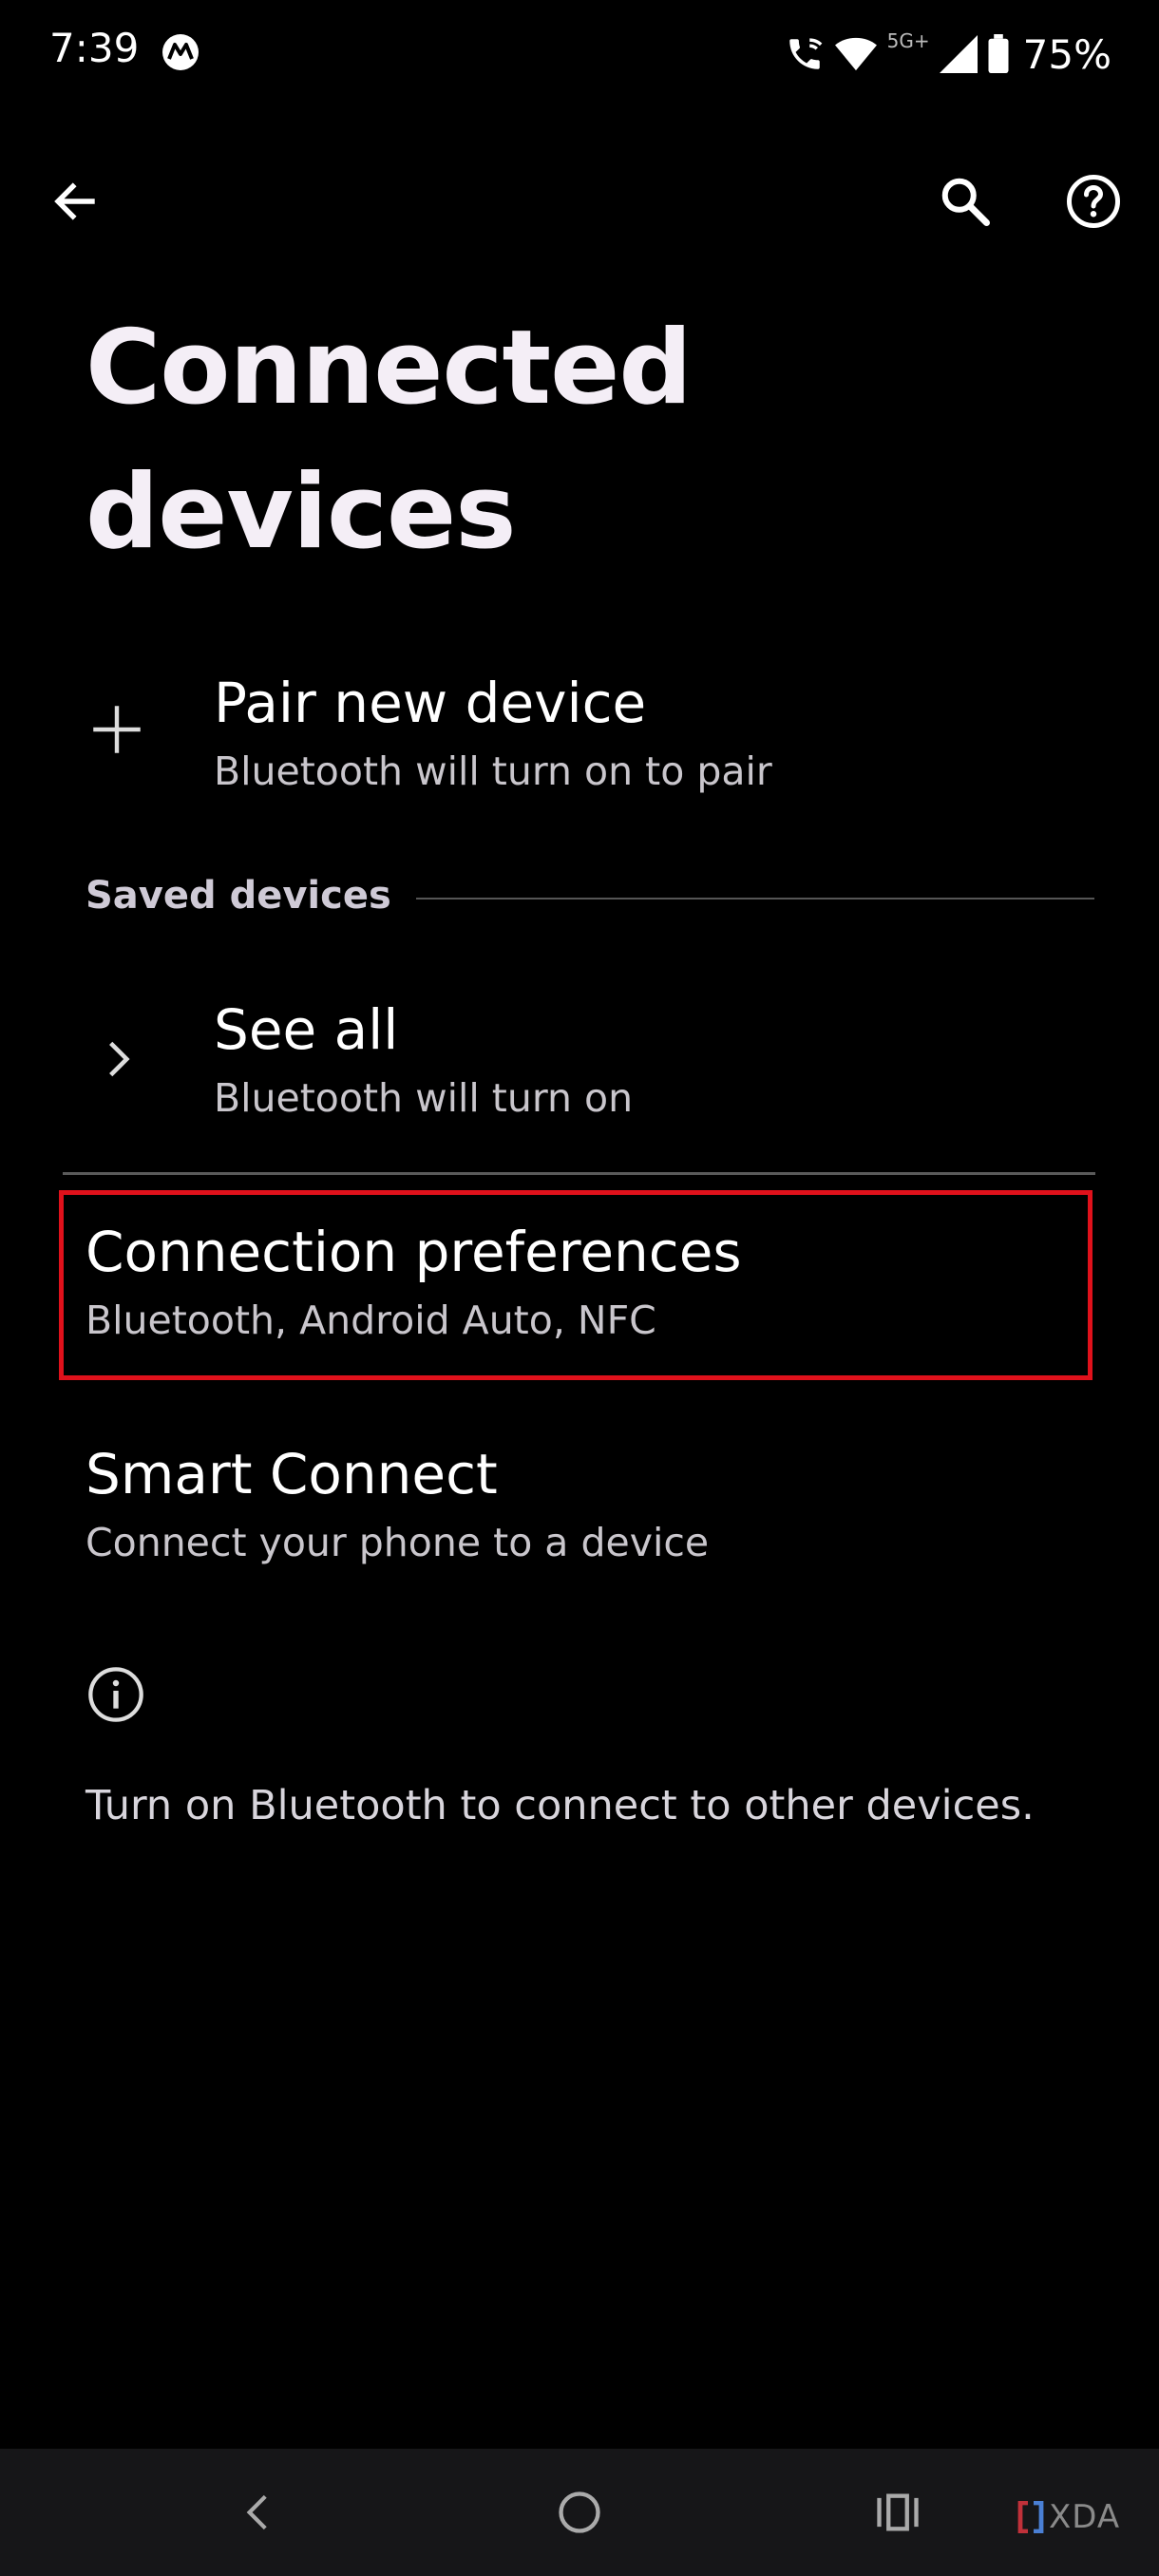 The image size is (1159, 2576). I want to click on help-icon, so click(1093, 201).